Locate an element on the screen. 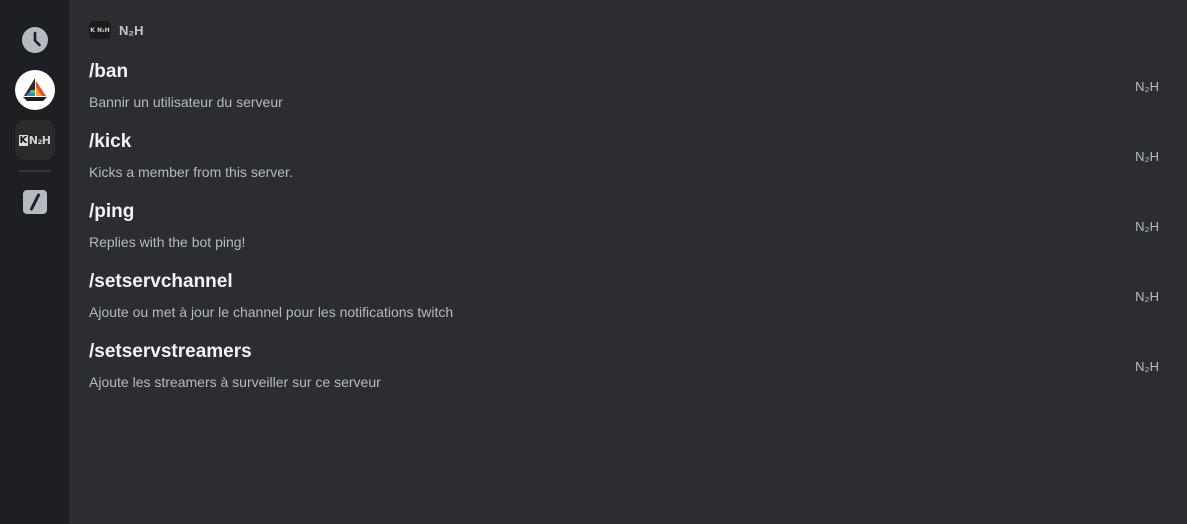 The width and height of the screenshot is (1187, 524). section-title: N₂H is located at coordinates (131, 30).